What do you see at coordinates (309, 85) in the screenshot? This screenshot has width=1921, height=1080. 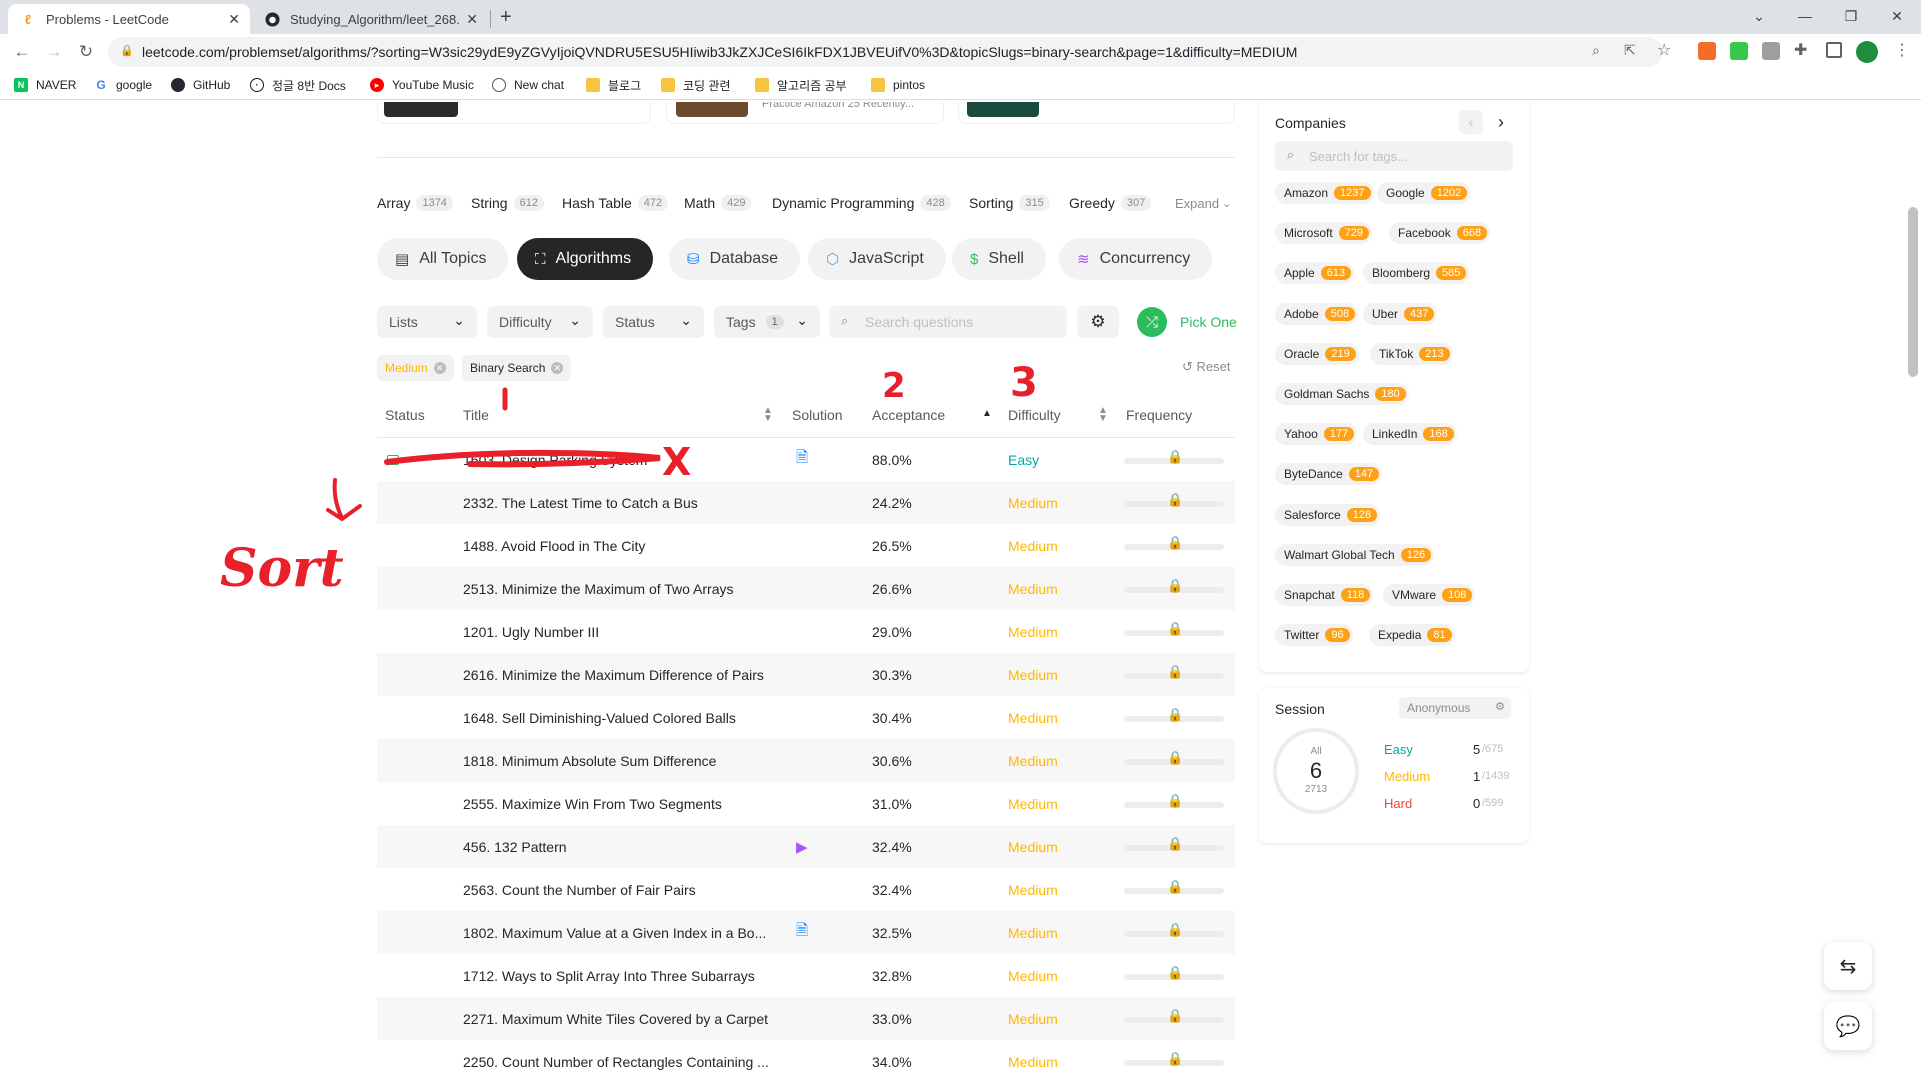 I see `bookmark-label: 정글 8반 Docs` at bounding box center [309, 85].